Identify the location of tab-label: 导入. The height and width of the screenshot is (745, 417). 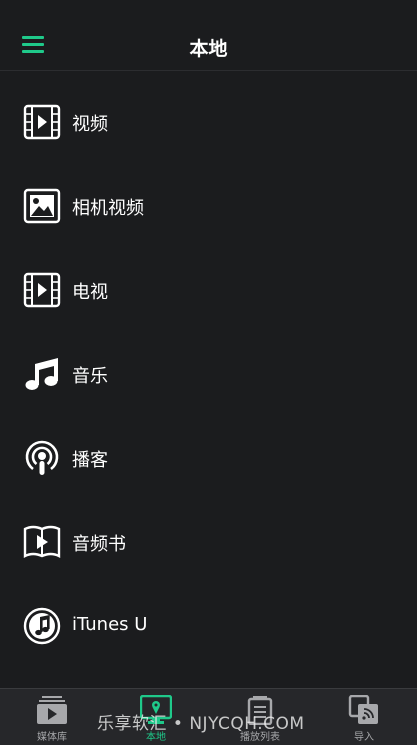
(364, 737).